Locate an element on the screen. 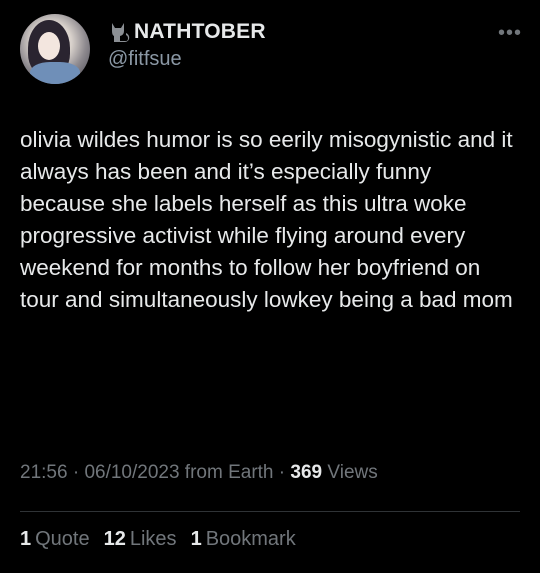 This screenshot has height=573, width=540. quotes-stat: 1 Quote is located at coordinates (55, 539).